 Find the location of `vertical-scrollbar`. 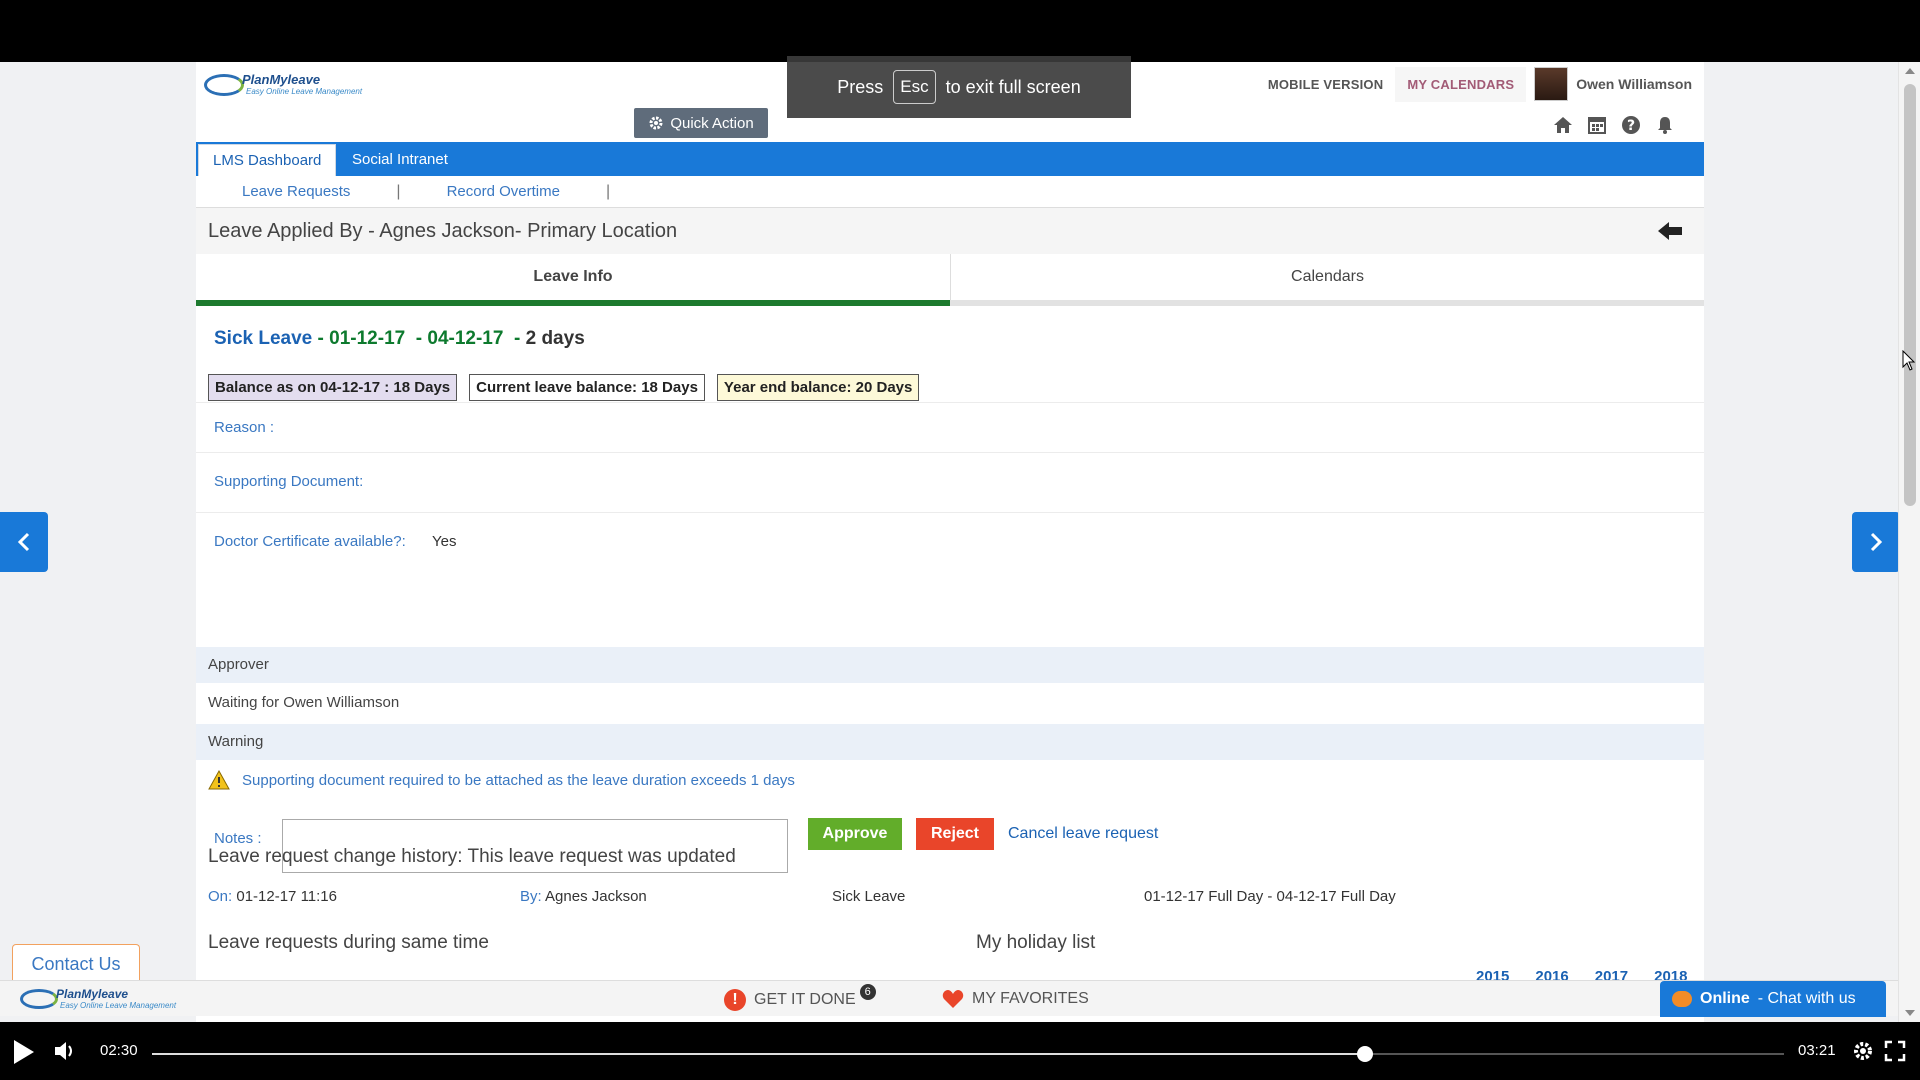

vertical-scrollbar is located at coordinates (1909, 542).